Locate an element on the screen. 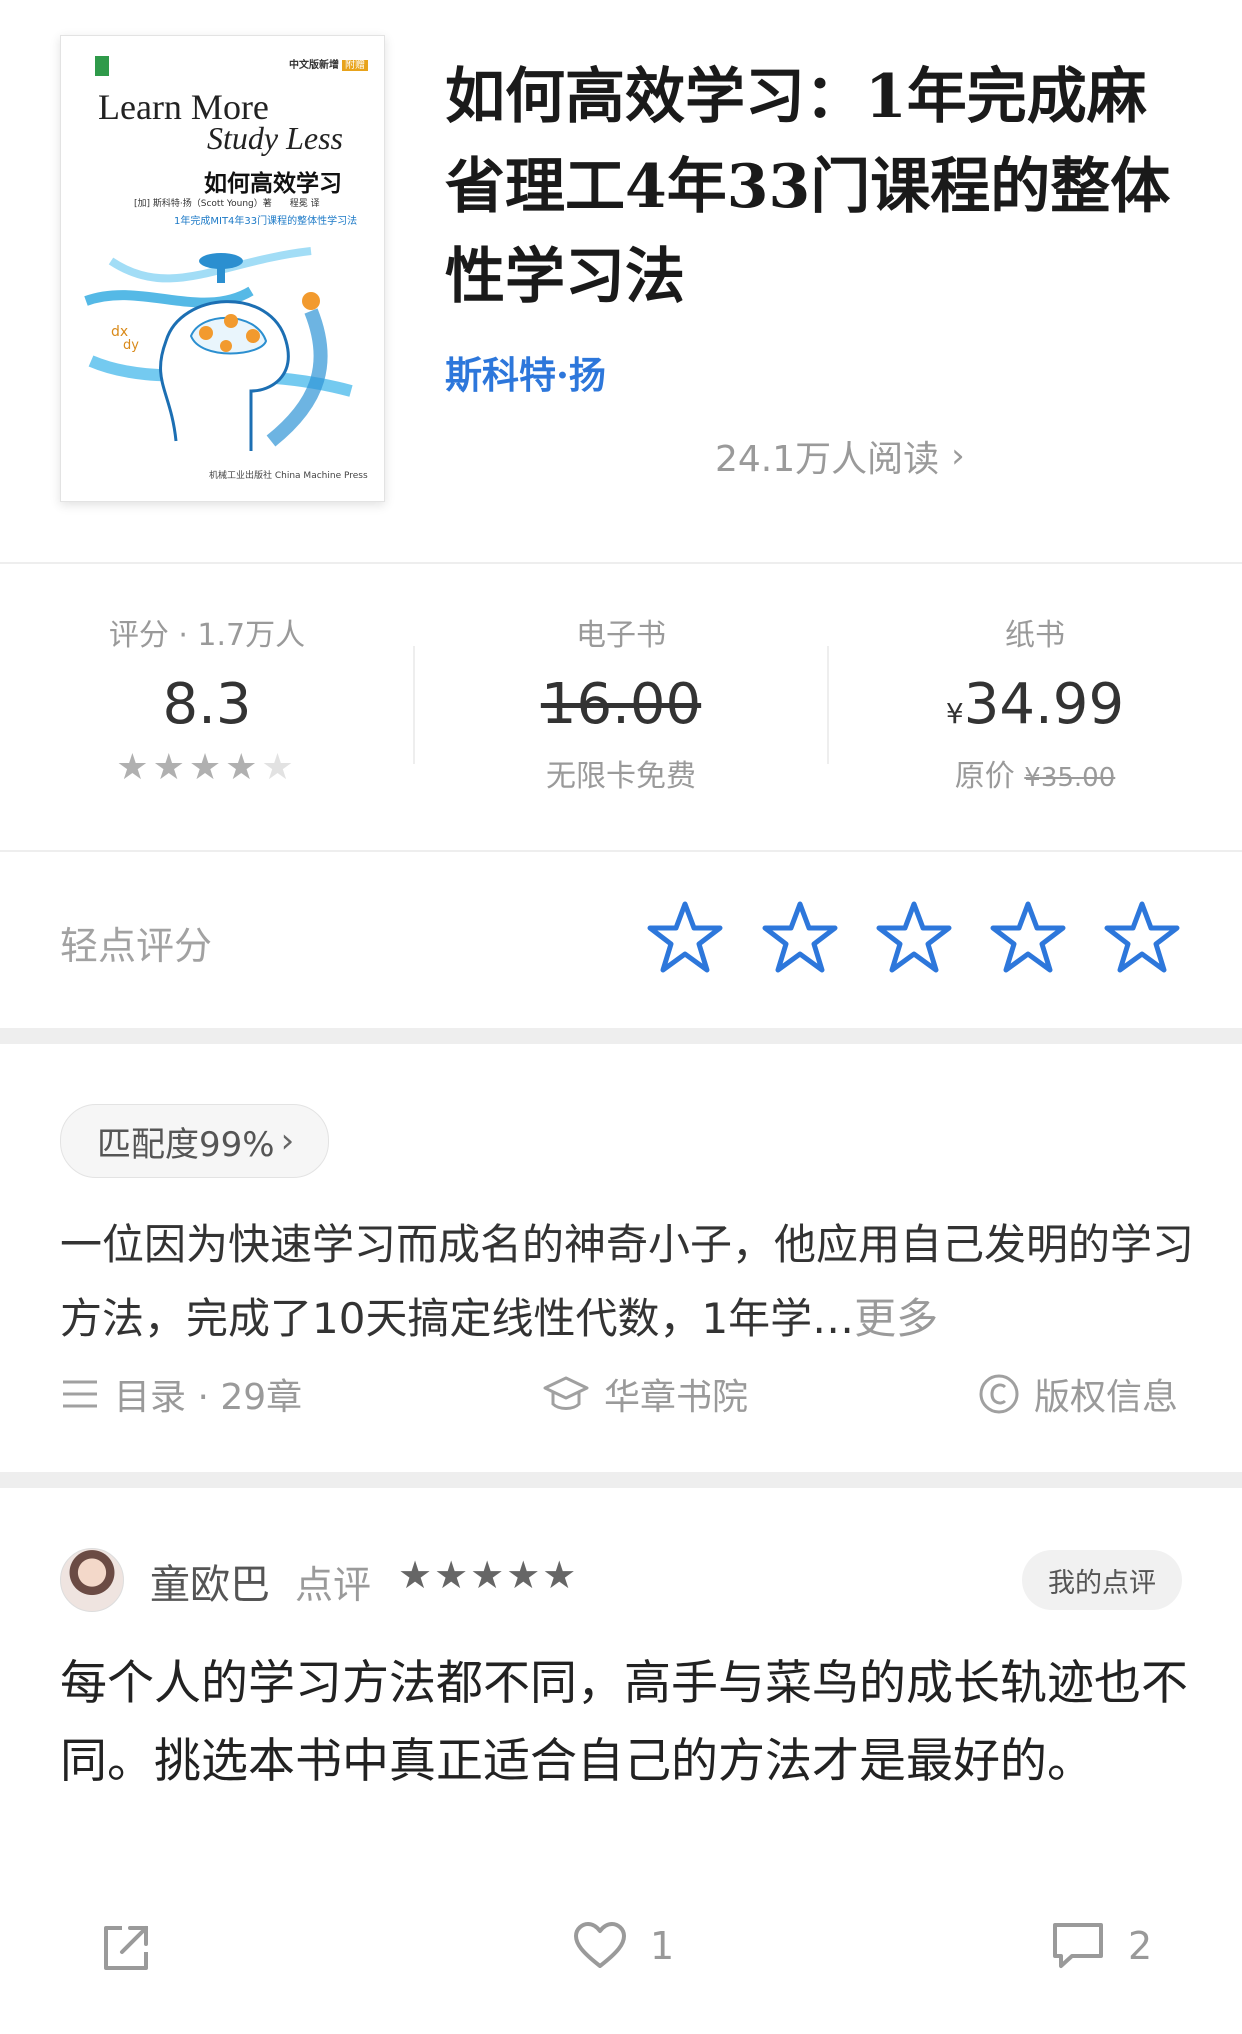 This screenshot has height=2034, width=1242. paper-price: ¥34.99 is located at coordinates (1035, 704).